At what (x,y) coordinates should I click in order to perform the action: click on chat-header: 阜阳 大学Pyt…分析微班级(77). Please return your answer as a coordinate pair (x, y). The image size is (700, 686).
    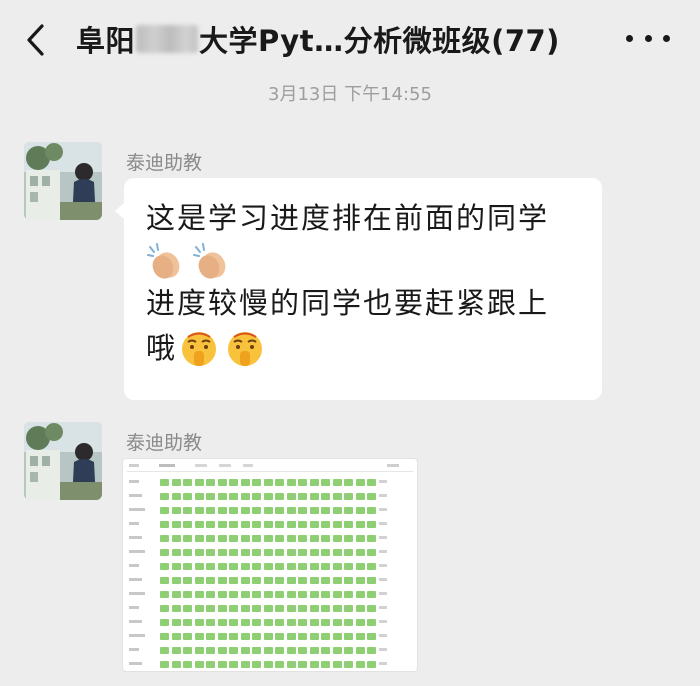
    Looking at the image, I should click on (350, 39).